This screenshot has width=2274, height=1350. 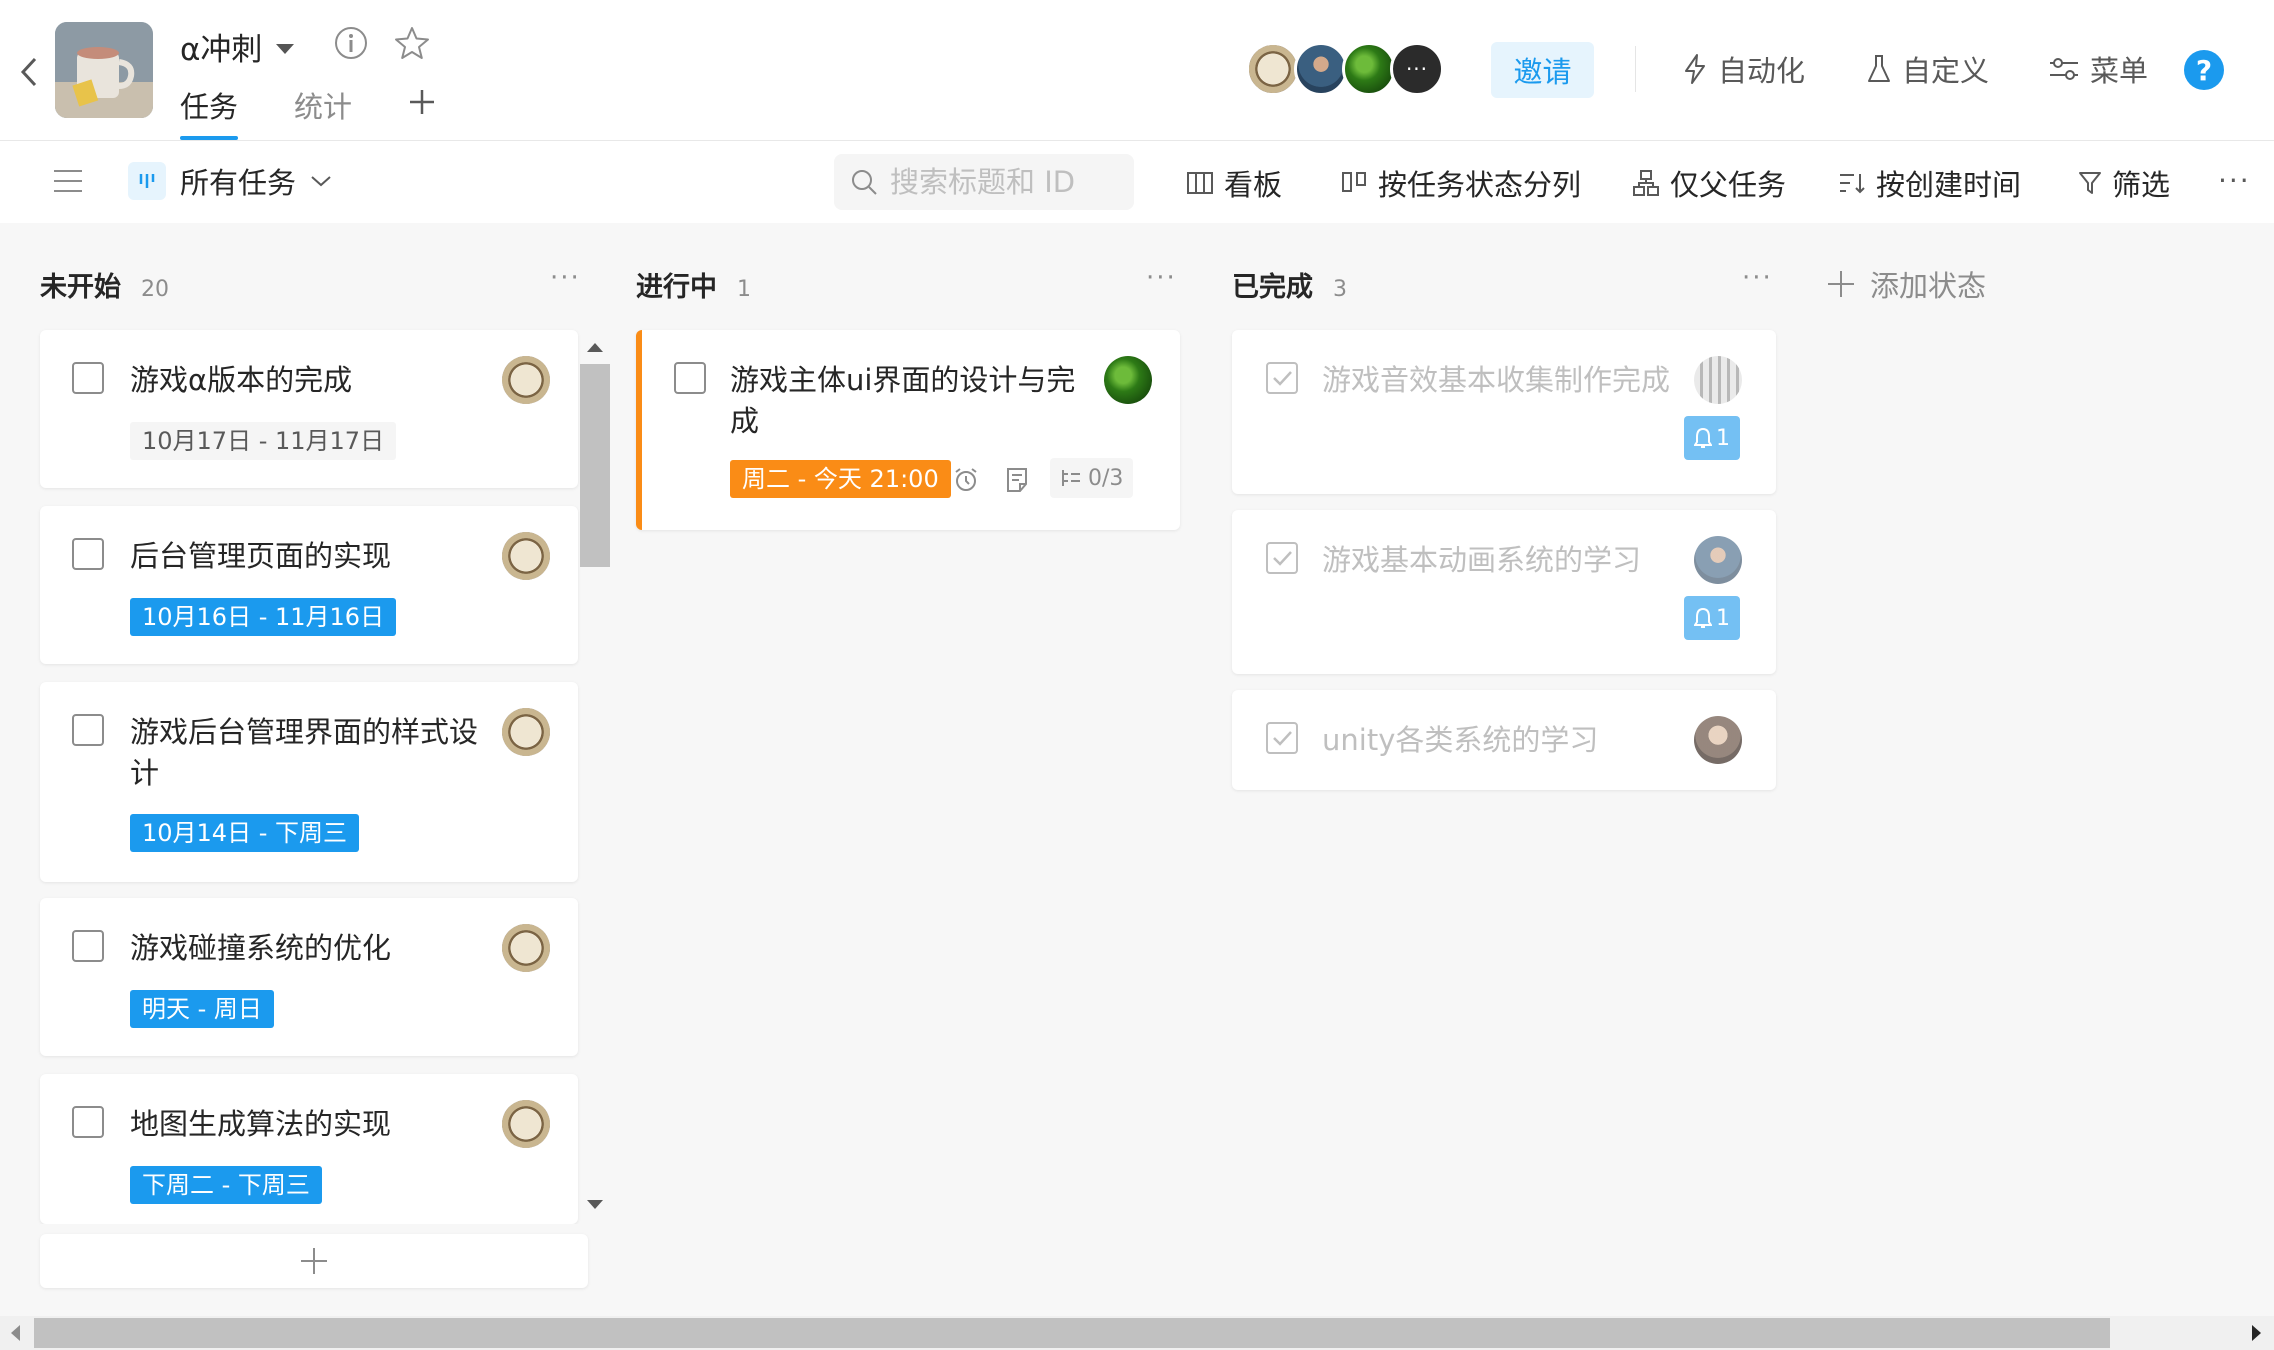 I want to click on info-icon, so click(x=351, y=43).